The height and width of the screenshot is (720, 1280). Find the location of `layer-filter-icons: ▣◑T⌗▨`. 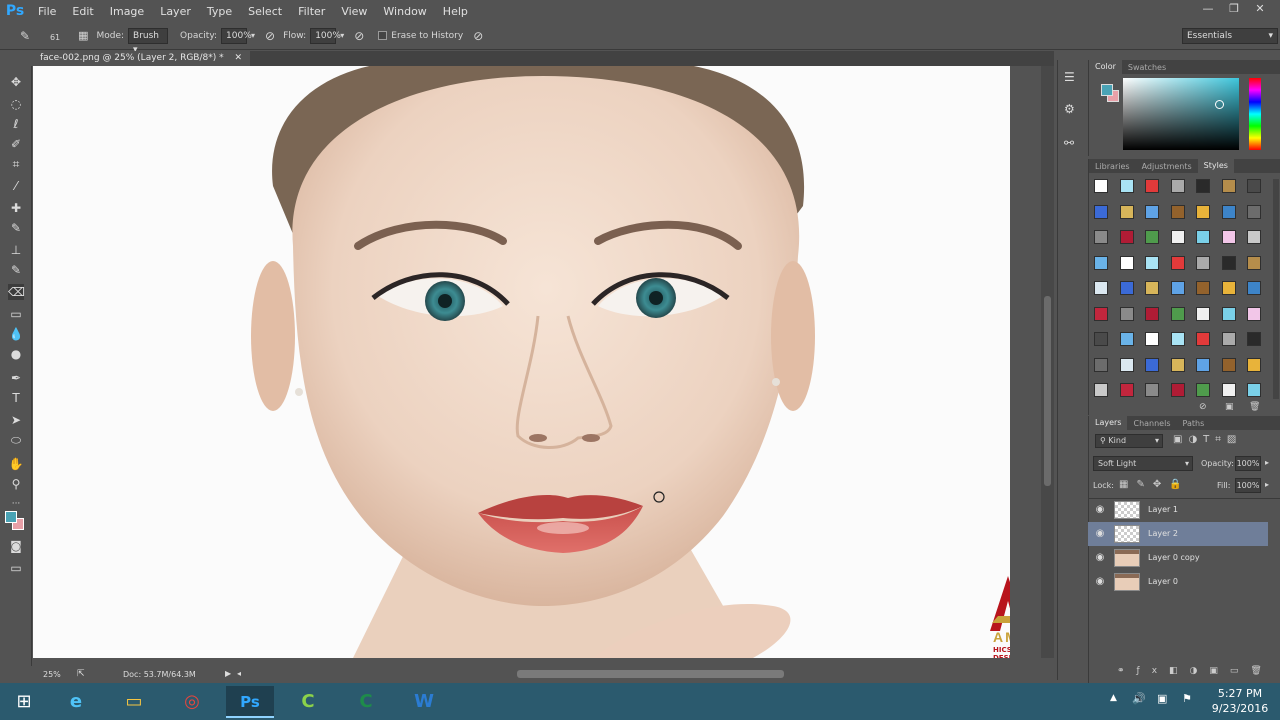

layer-filter-icons: ▣◑T⌗▨ is located at coordinates (1207, 439).